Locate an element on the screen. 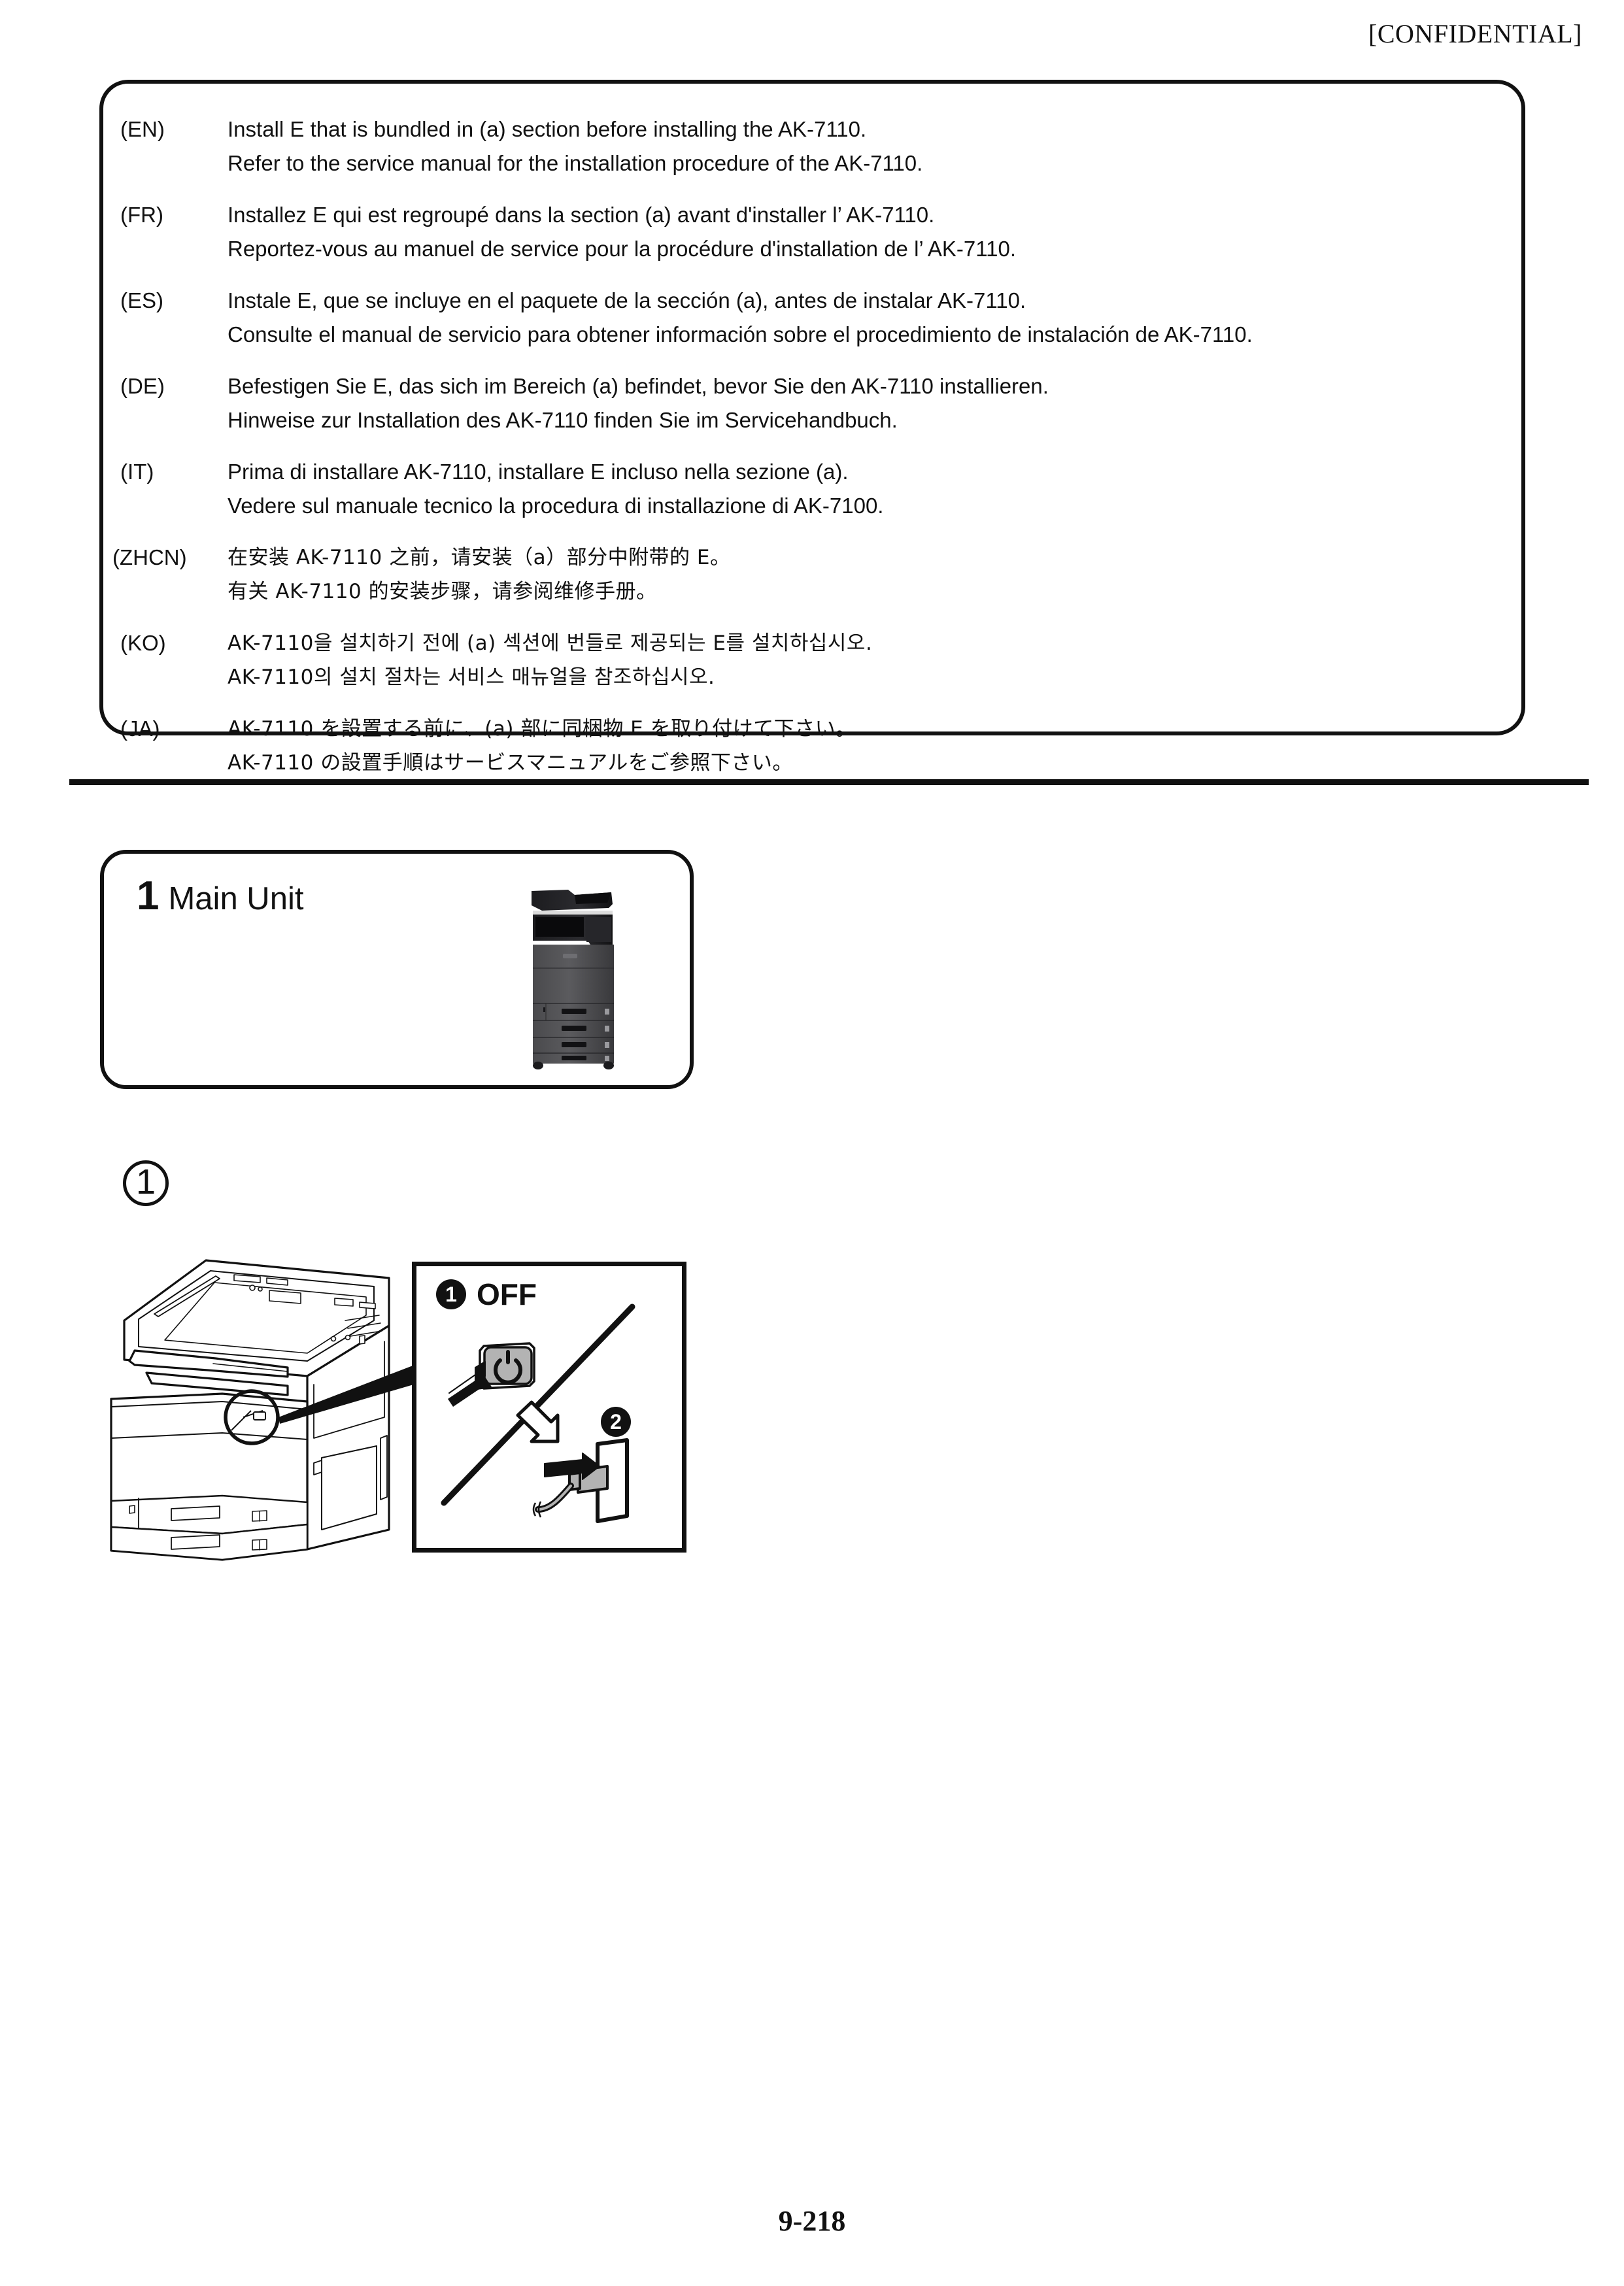  machine-line-art-icon is located at coordinates (270, 1410).